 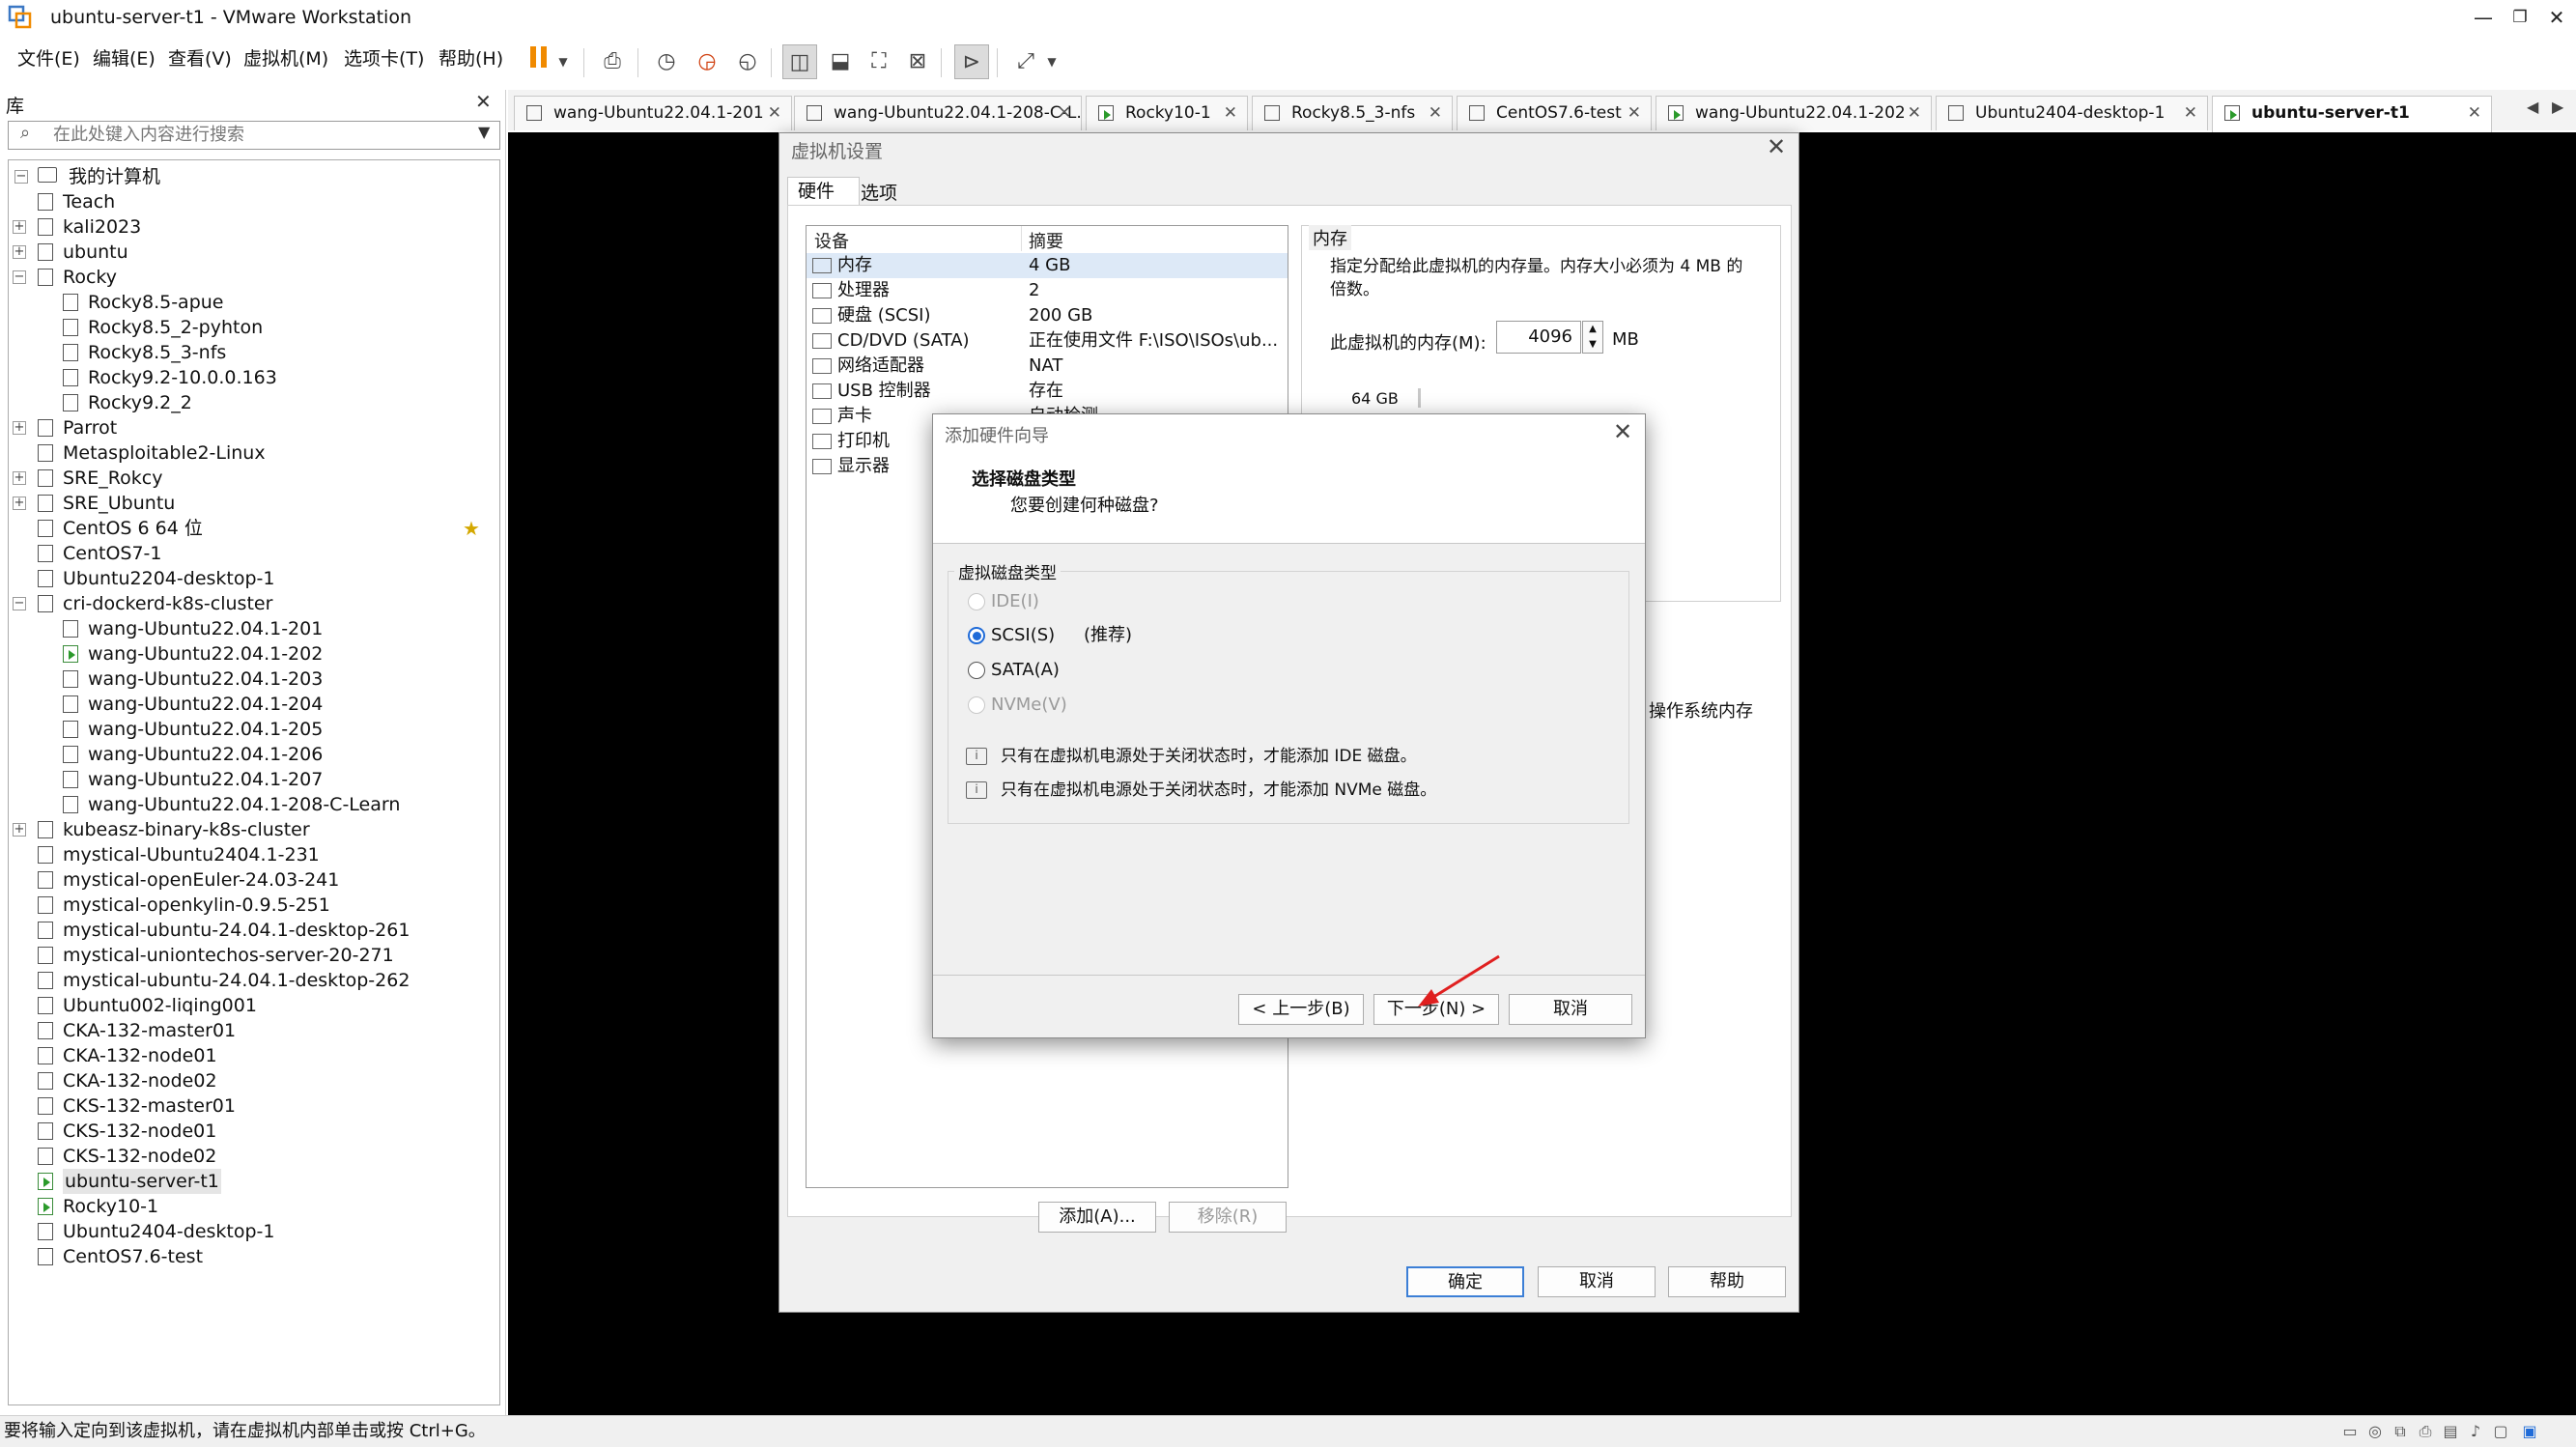 What do you see at coordinates (2532, 107) in the screenshot?
I see `tabs-scroll-left-icon: ◀` at bounding box center [2532, 107].